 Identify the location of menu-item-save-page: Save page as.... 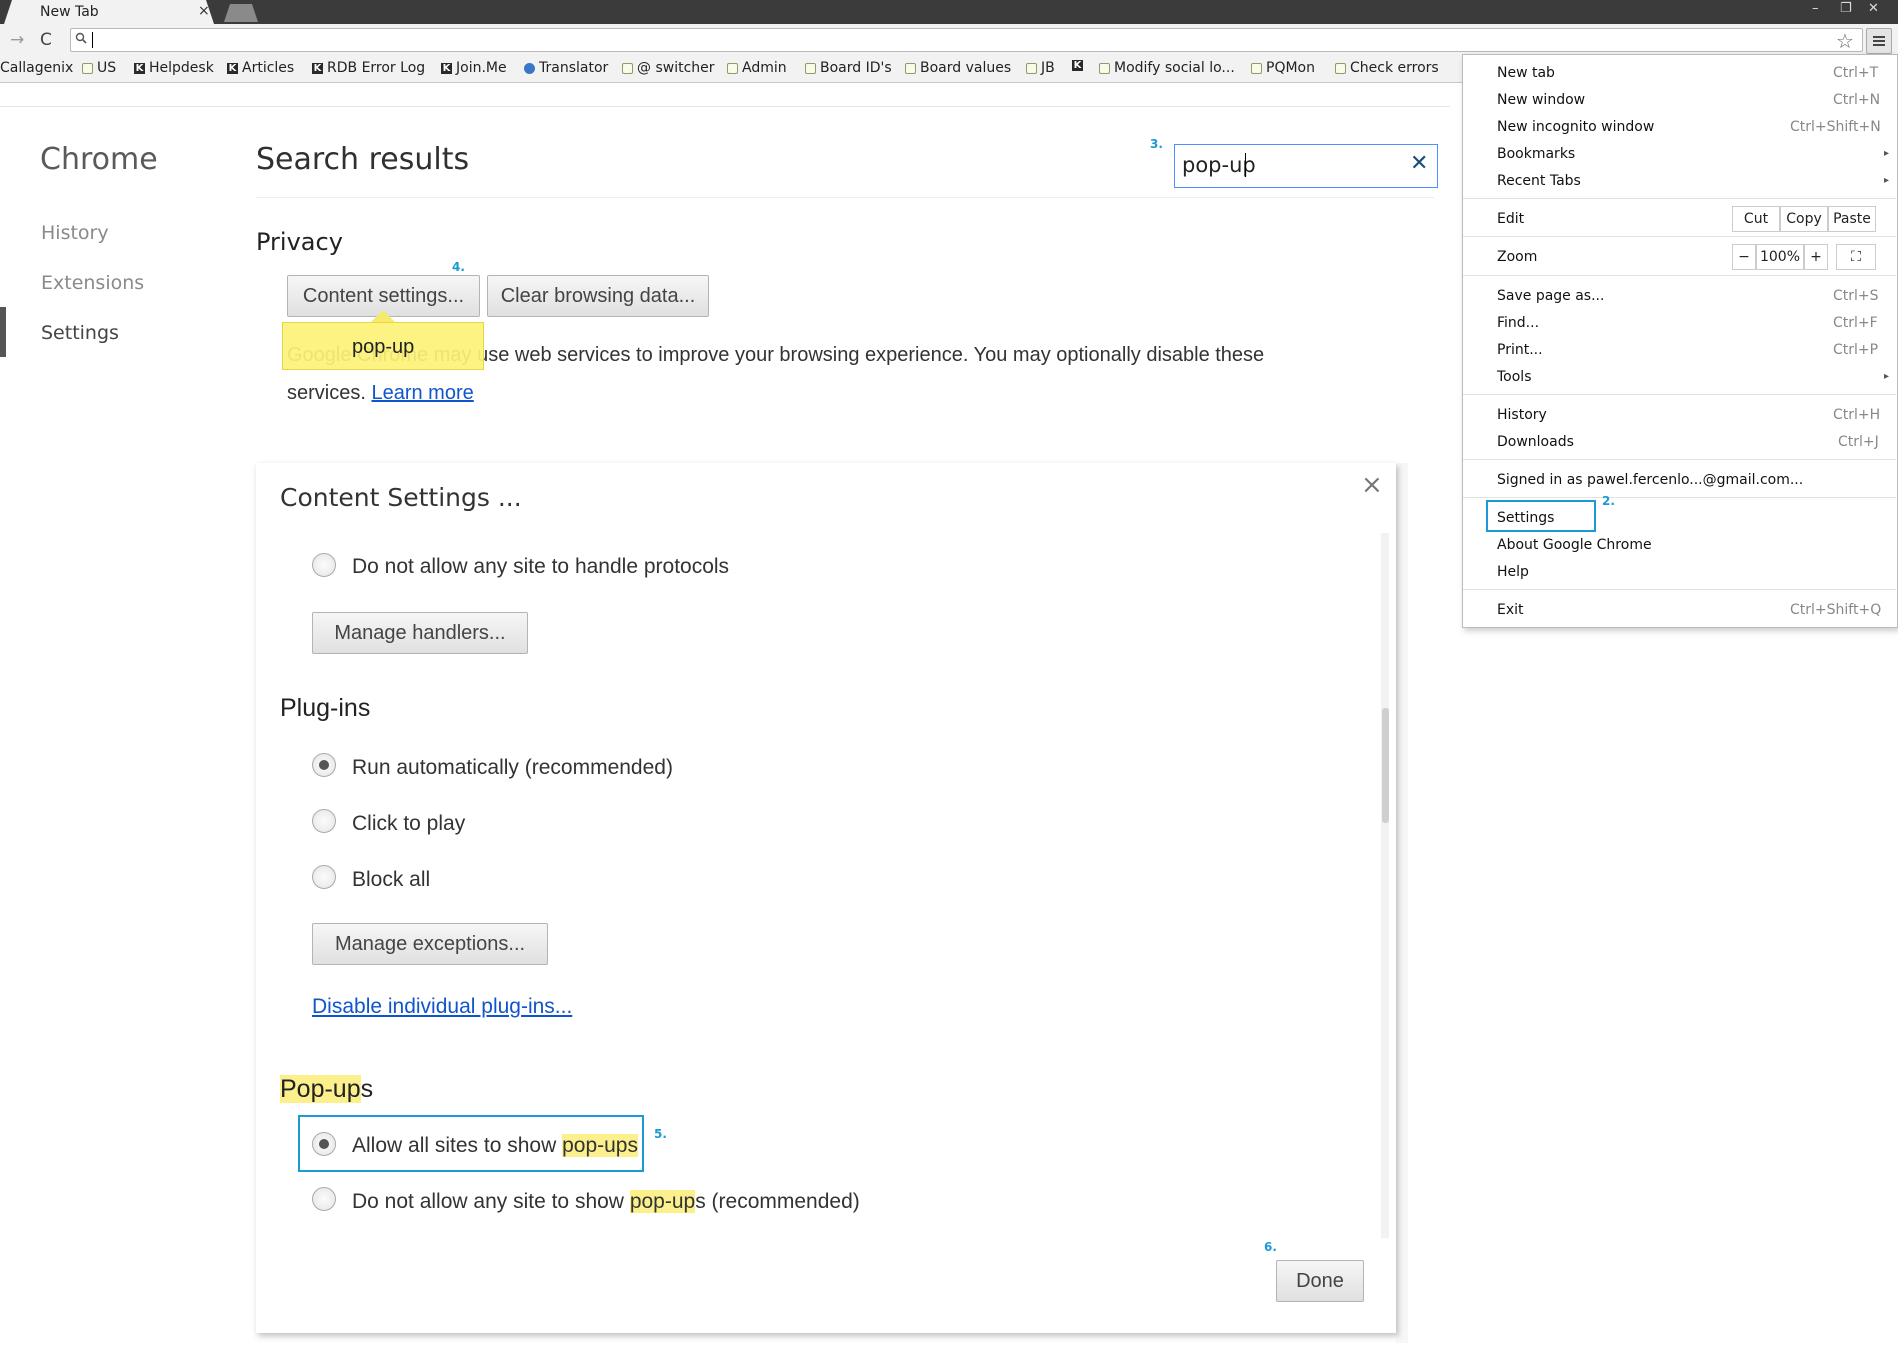
(1550, 296).